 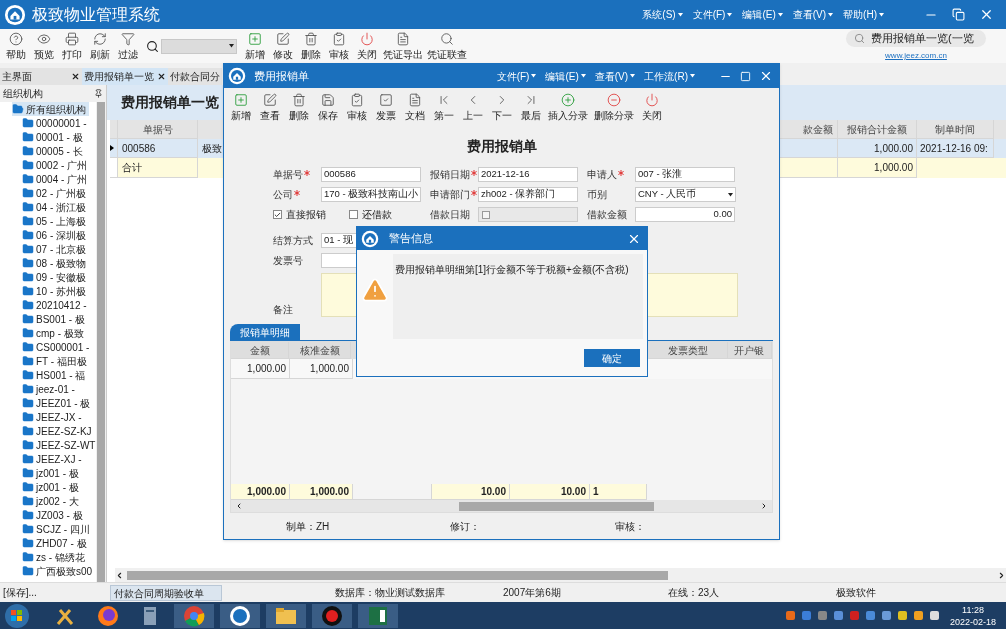 I want to click on toolbar-button: 发票, so click(x=385, y=107).